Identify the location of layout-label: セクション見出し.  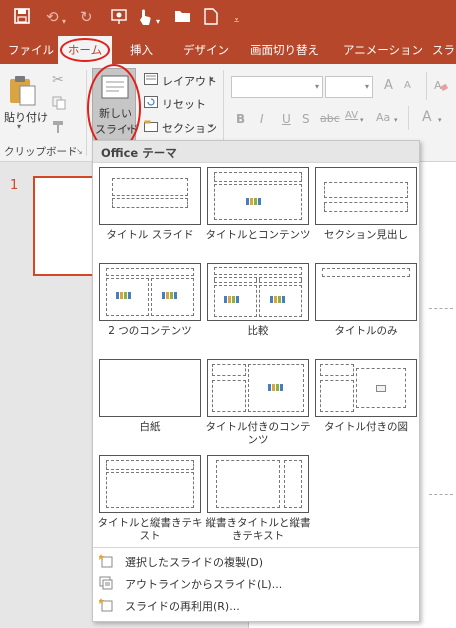
(366, 235).